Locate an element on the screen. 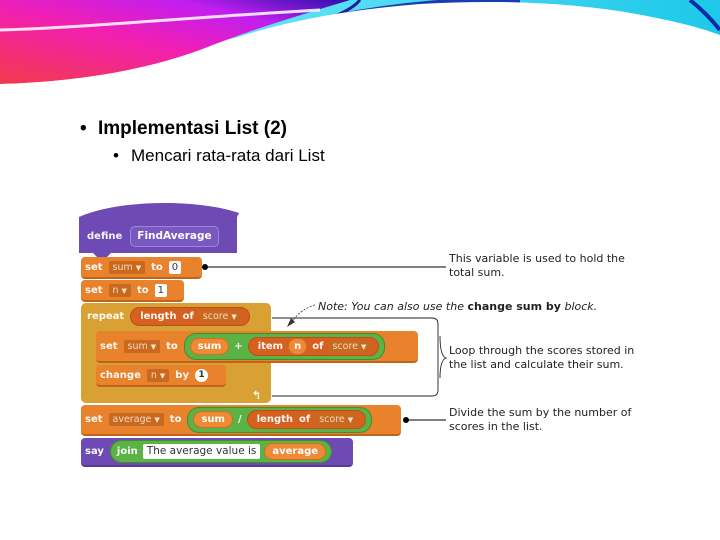 This screenshot has height=540, width=720. change-n-block: change n ▼ by 1 is located at coordinates (161, 376).